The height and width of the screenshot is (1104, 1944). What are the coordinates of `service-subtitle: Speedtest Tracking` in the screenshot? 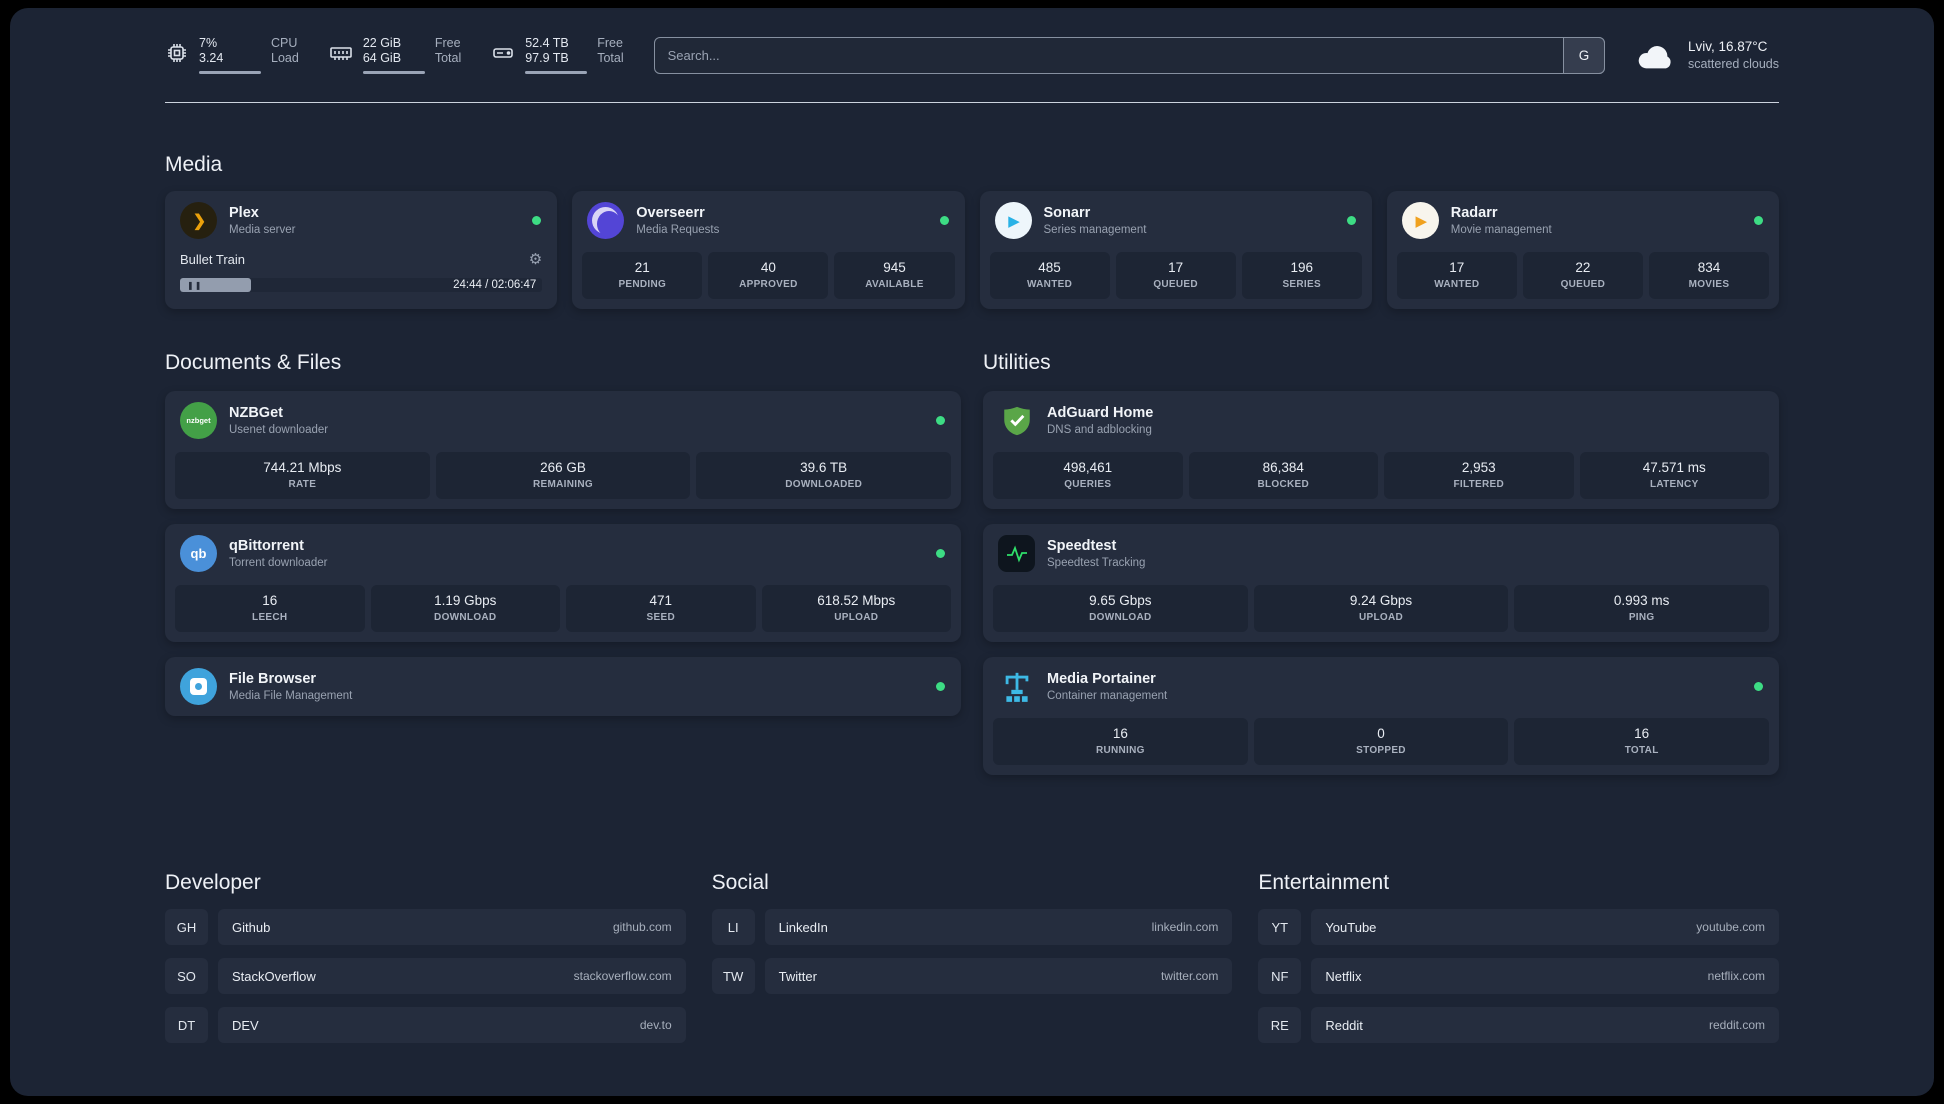 It's located at (1096, 562).